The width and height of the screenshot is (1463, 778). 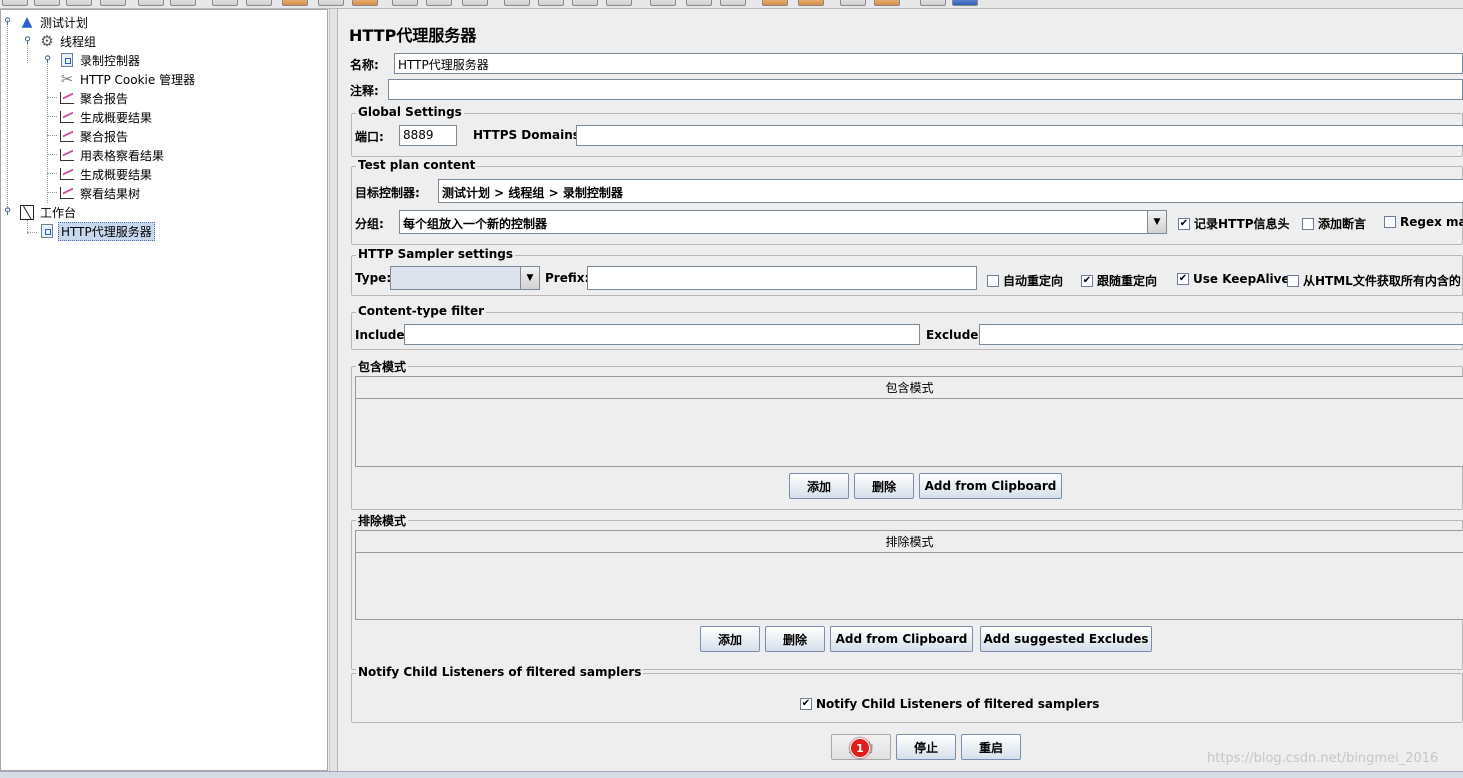 What do you see at coordinates (663, 3) in the screenshot?
I see `search-icon` at bounding box center [663, 3].